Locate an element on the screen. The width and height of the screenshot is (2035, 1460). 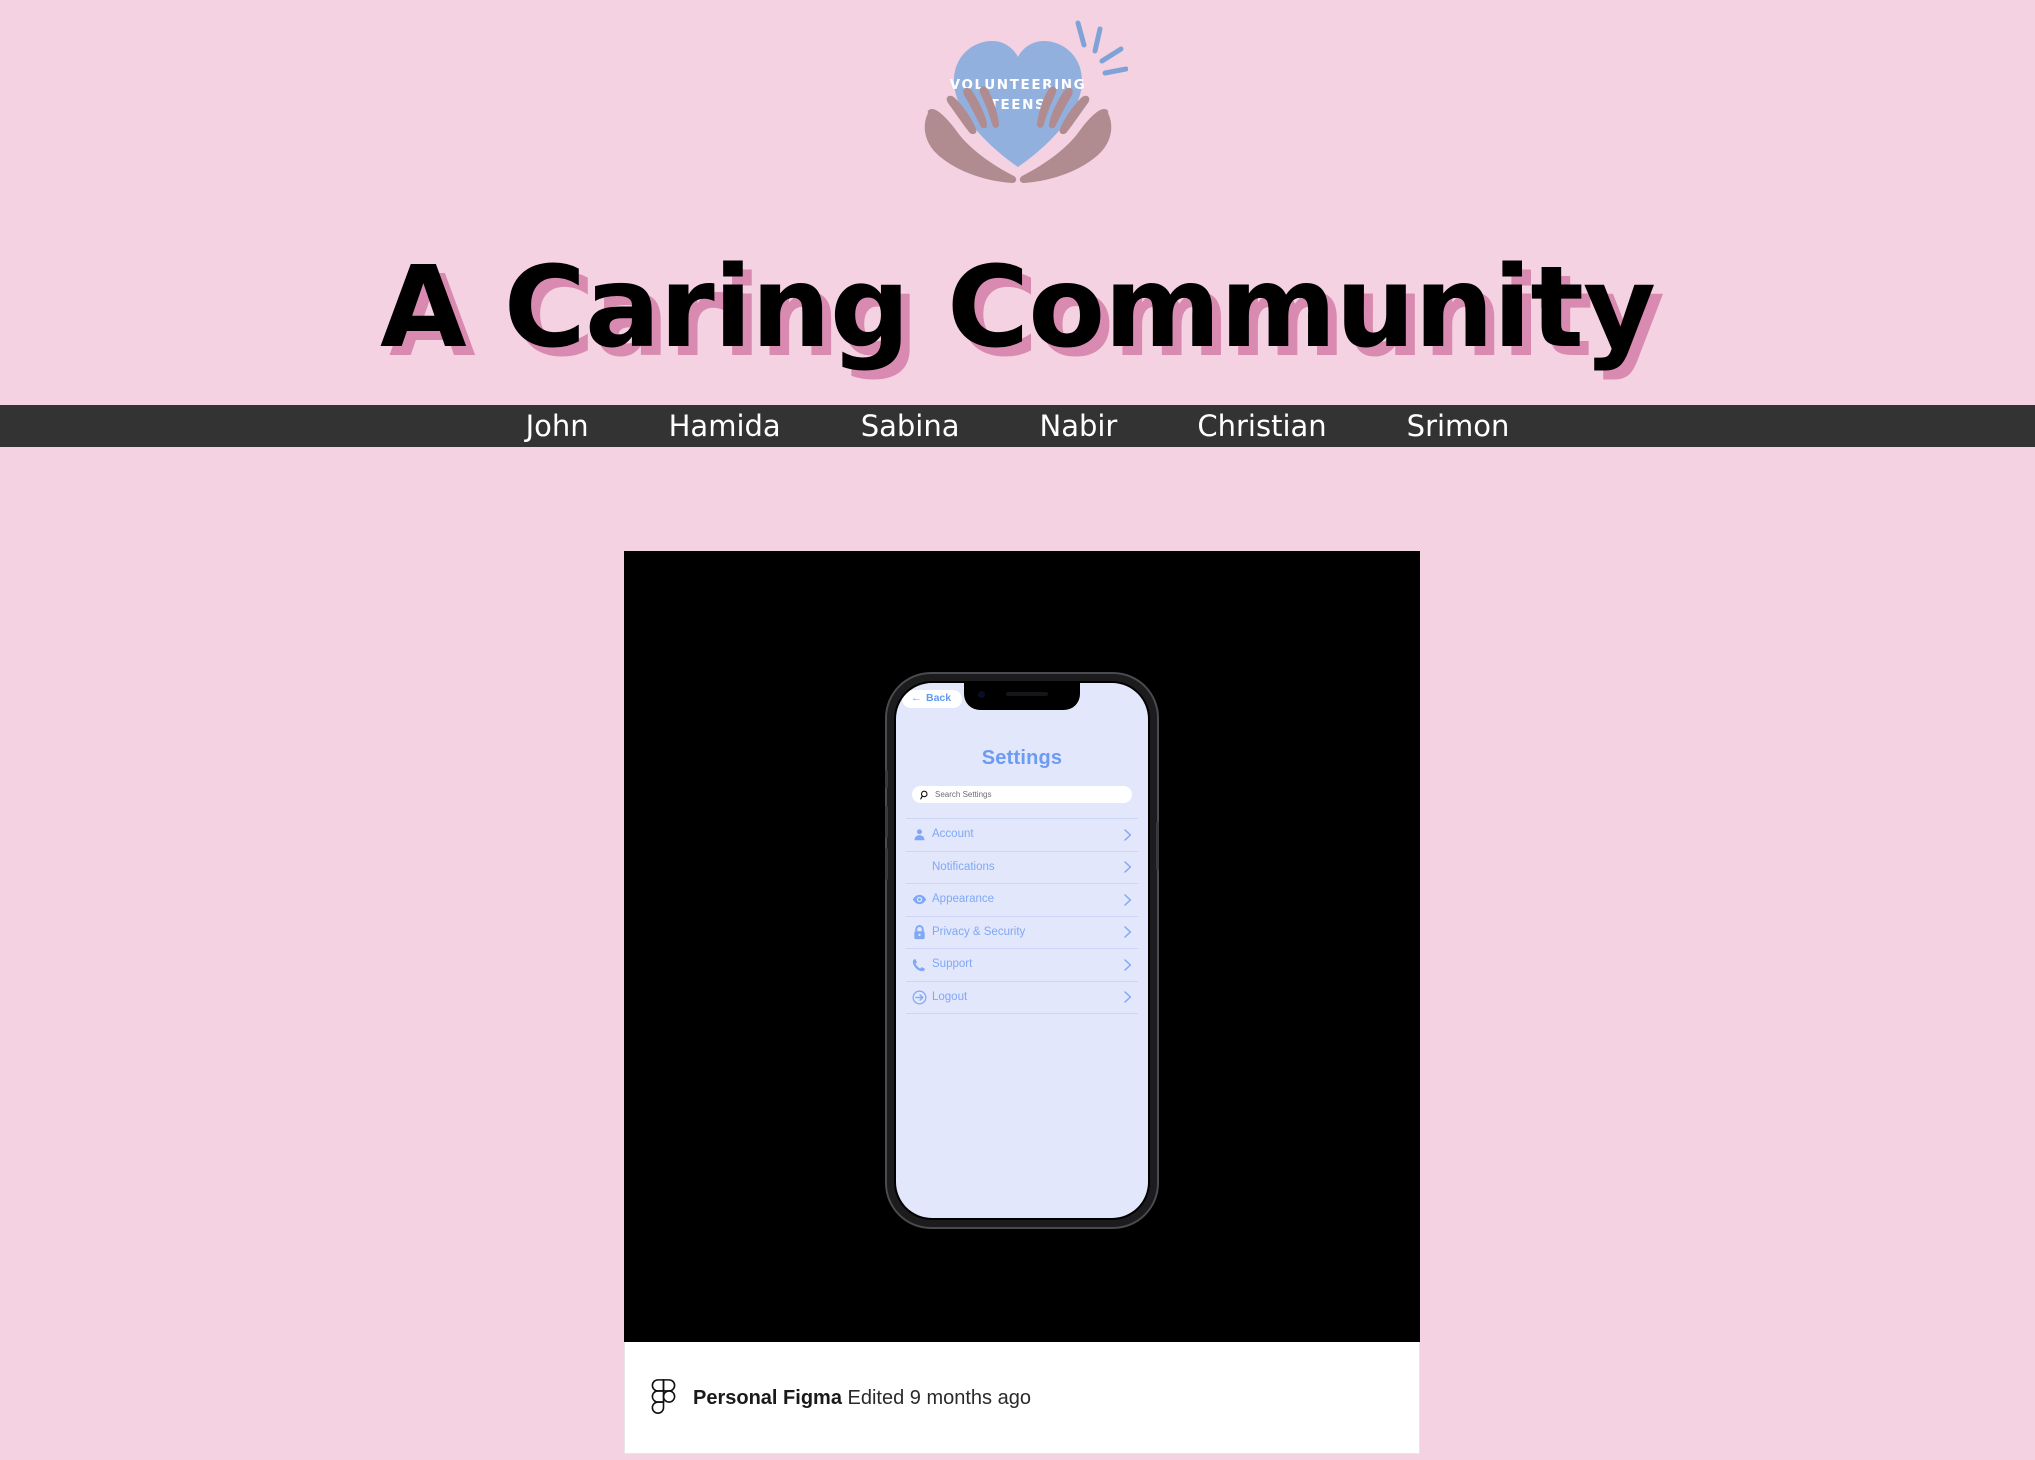
settings-item-label: Logout is located at coordinates (950, 996).